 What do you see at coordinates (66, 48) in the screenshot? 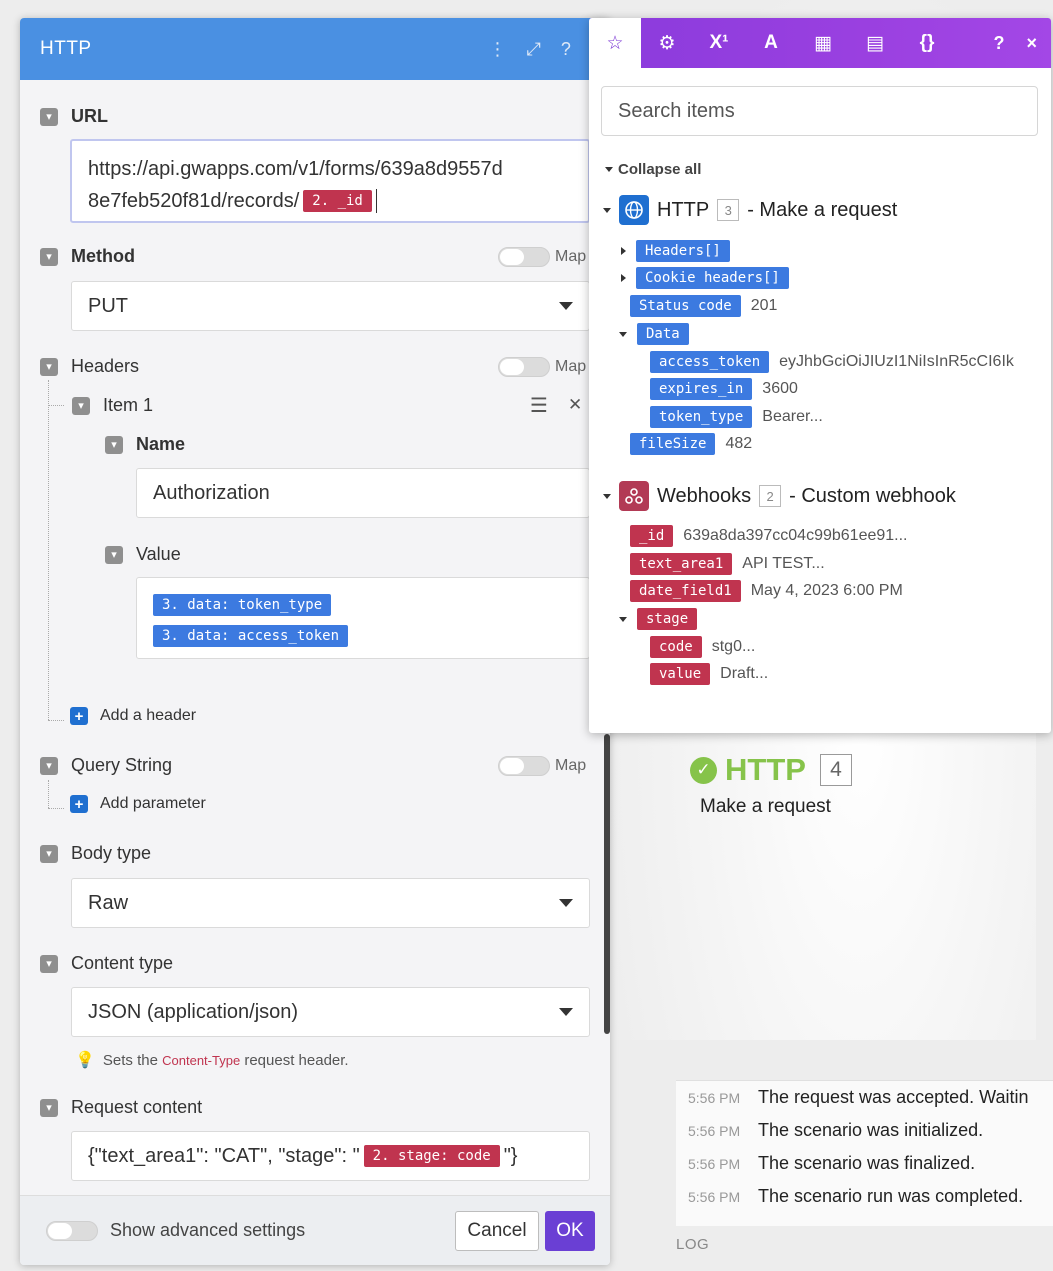
I see `panel-title: HTTP` at bounding box center [66, 48].